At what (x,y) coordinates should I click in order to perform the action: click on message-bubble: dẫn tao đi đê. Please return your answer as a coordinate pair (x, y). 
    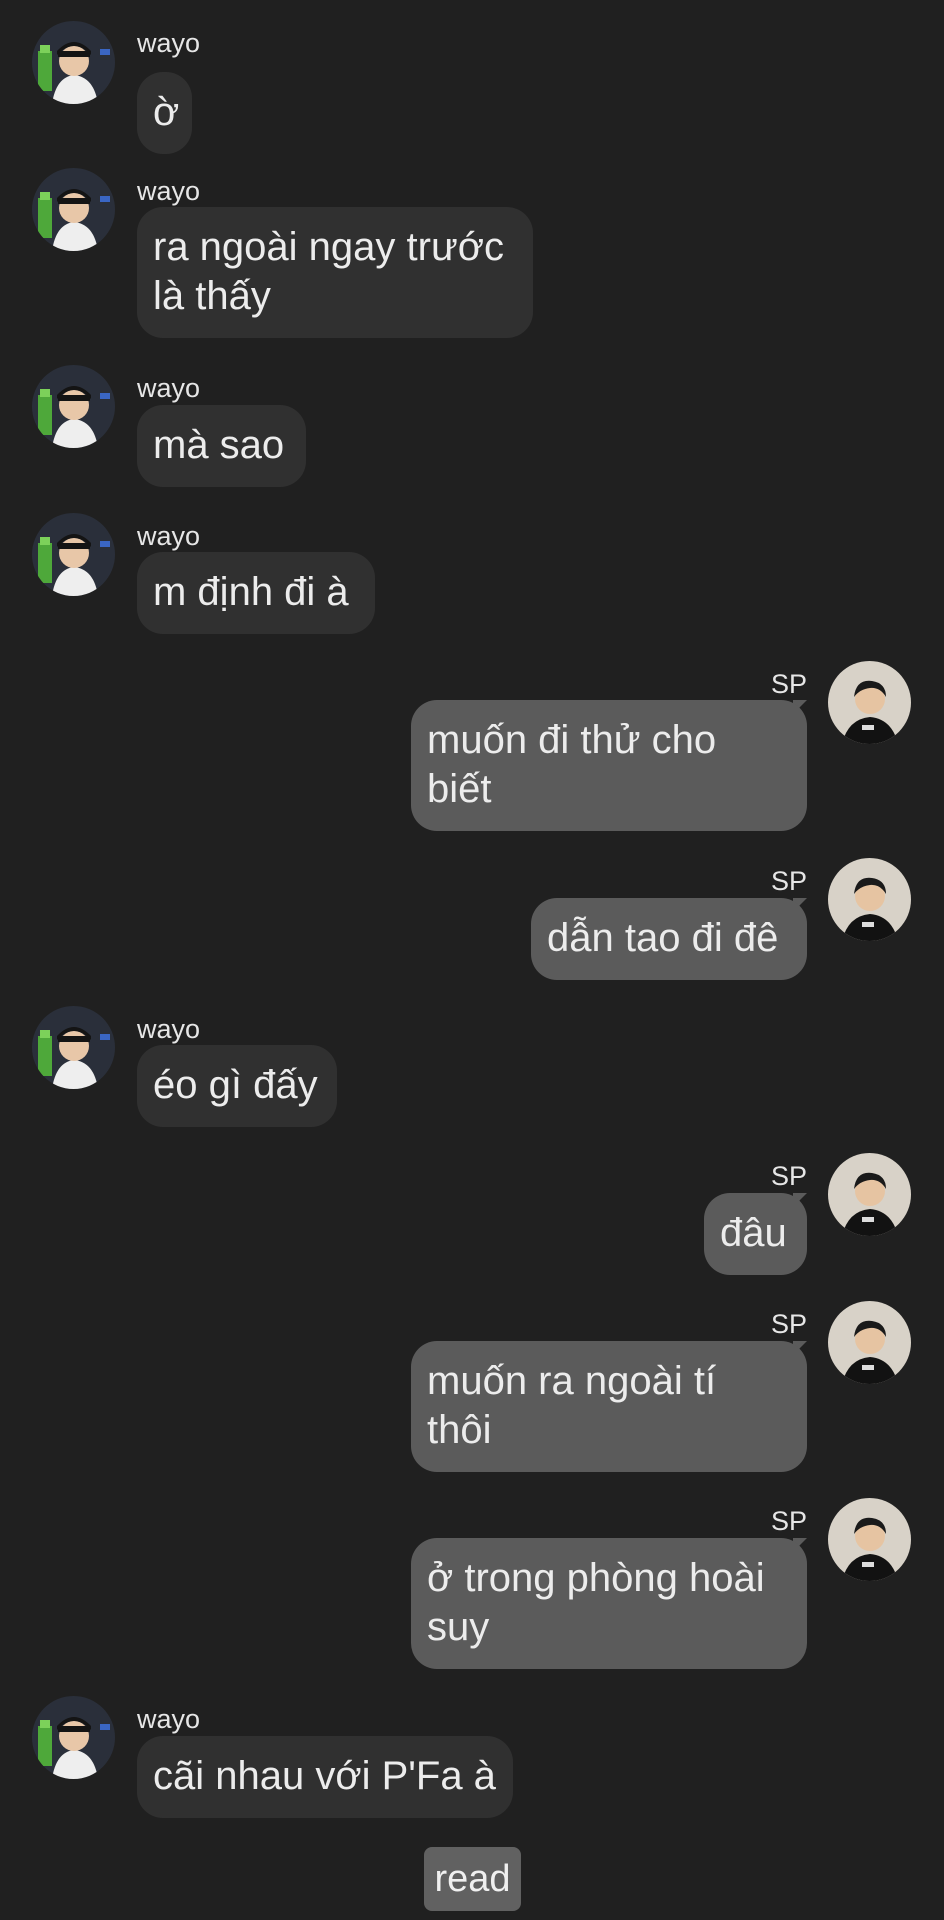
    Looking at the image, I should click on (669, 939).